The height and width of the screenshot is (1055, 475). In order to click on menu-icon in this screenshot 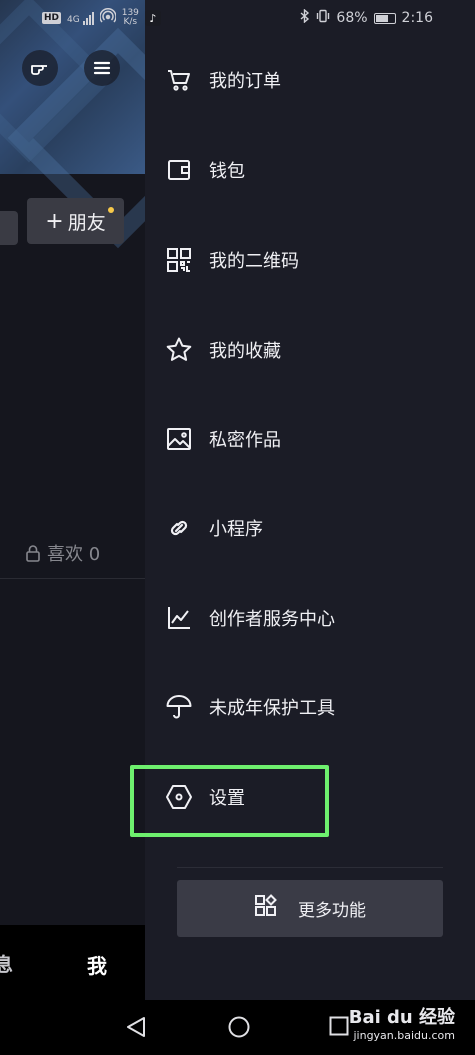, I will do `click(102, 68)`.